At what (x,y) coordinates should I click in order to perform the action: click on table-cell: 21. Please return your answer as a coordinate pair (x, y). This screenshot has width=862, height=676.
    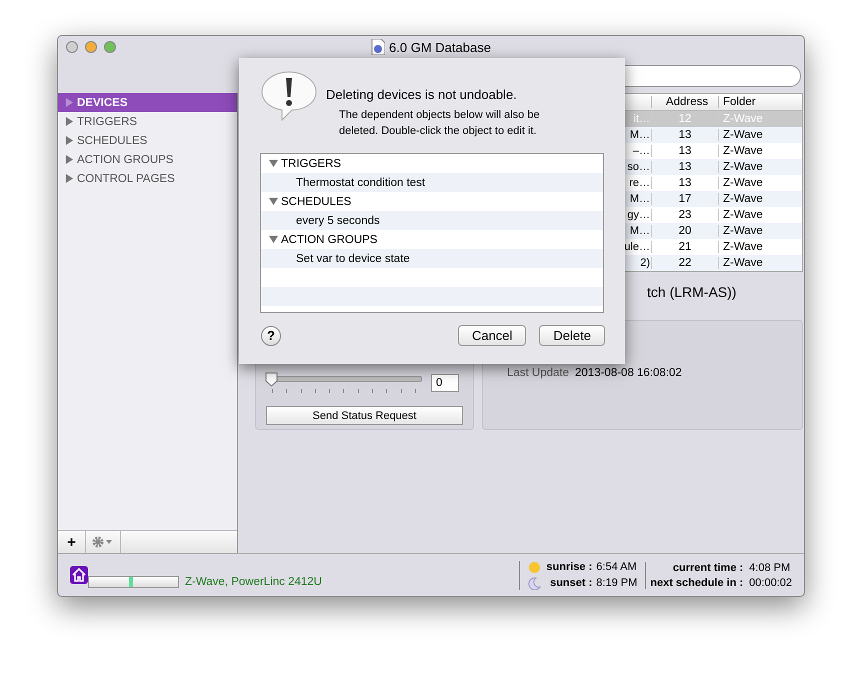
    Looking at the image, I should click on (684, 247).